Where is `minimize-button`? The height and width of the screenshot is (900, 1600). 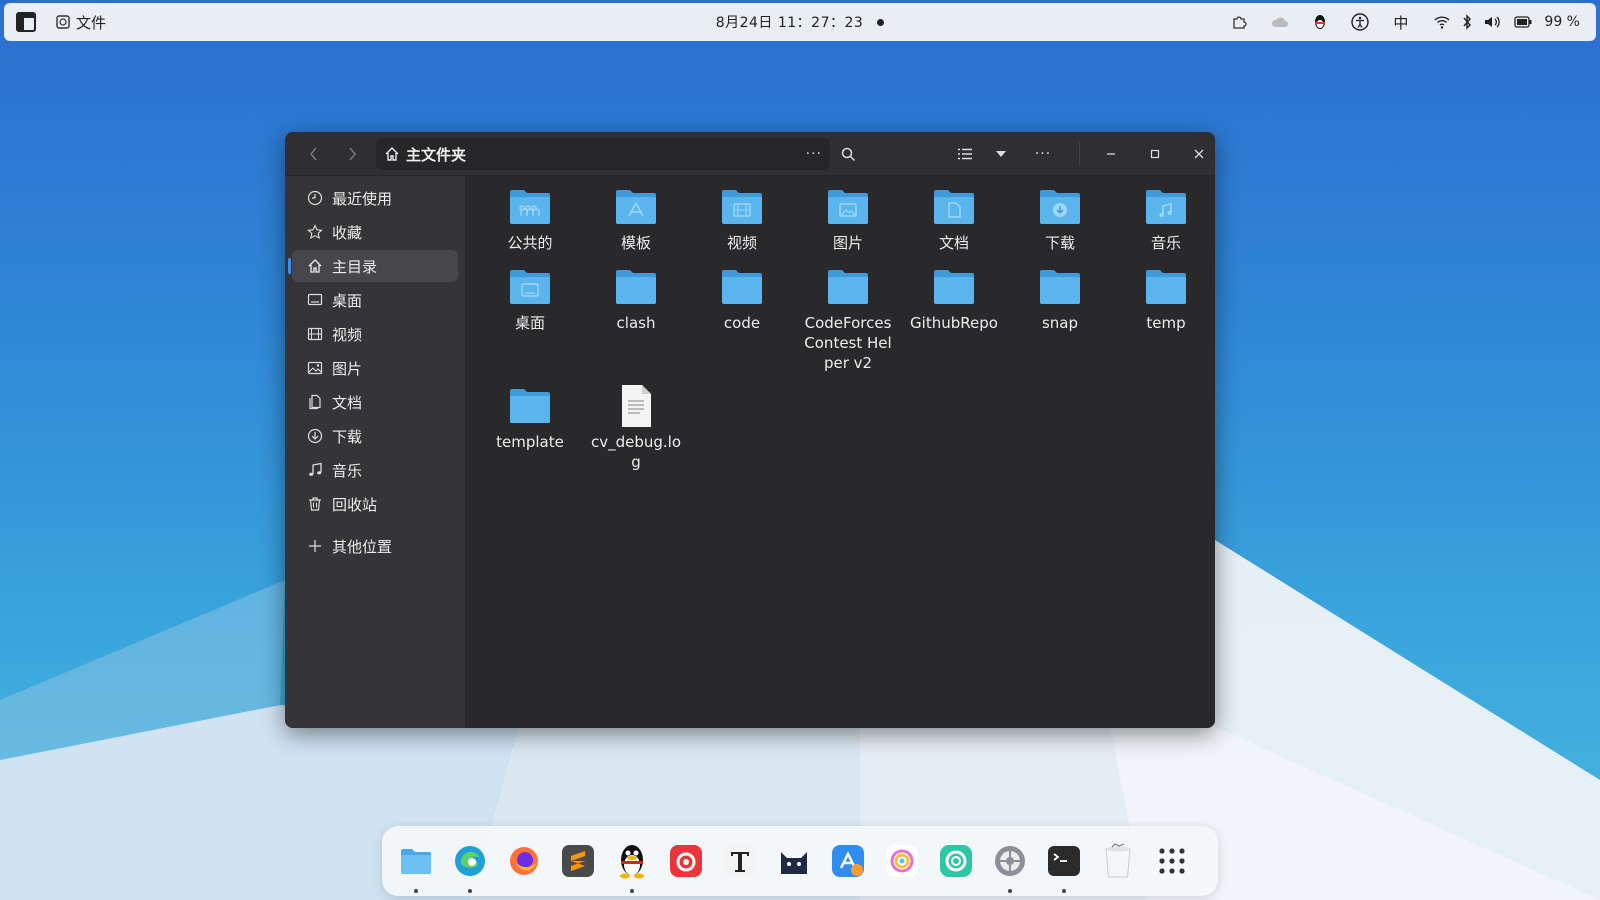 minimize-button is located at coordinates (1111, 154).